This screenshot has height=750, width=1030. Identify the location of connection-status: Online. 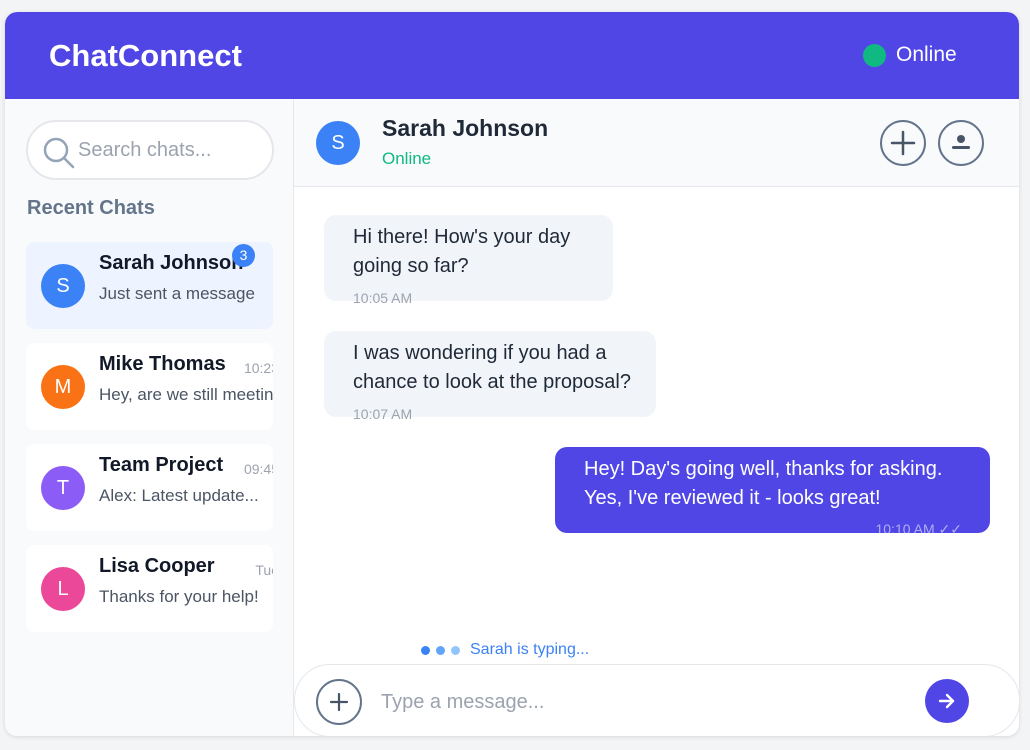
(910, 55).